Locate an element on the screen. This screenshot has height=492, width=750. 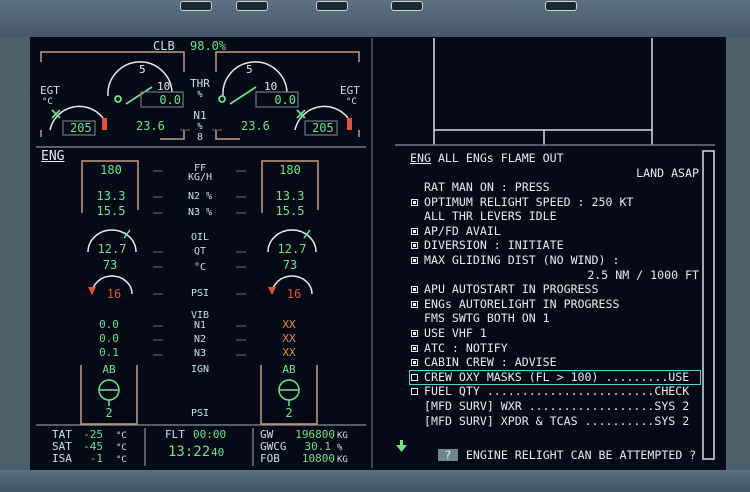
oil-qt-value-2: 12.7 is located at coordinates (292, 249).